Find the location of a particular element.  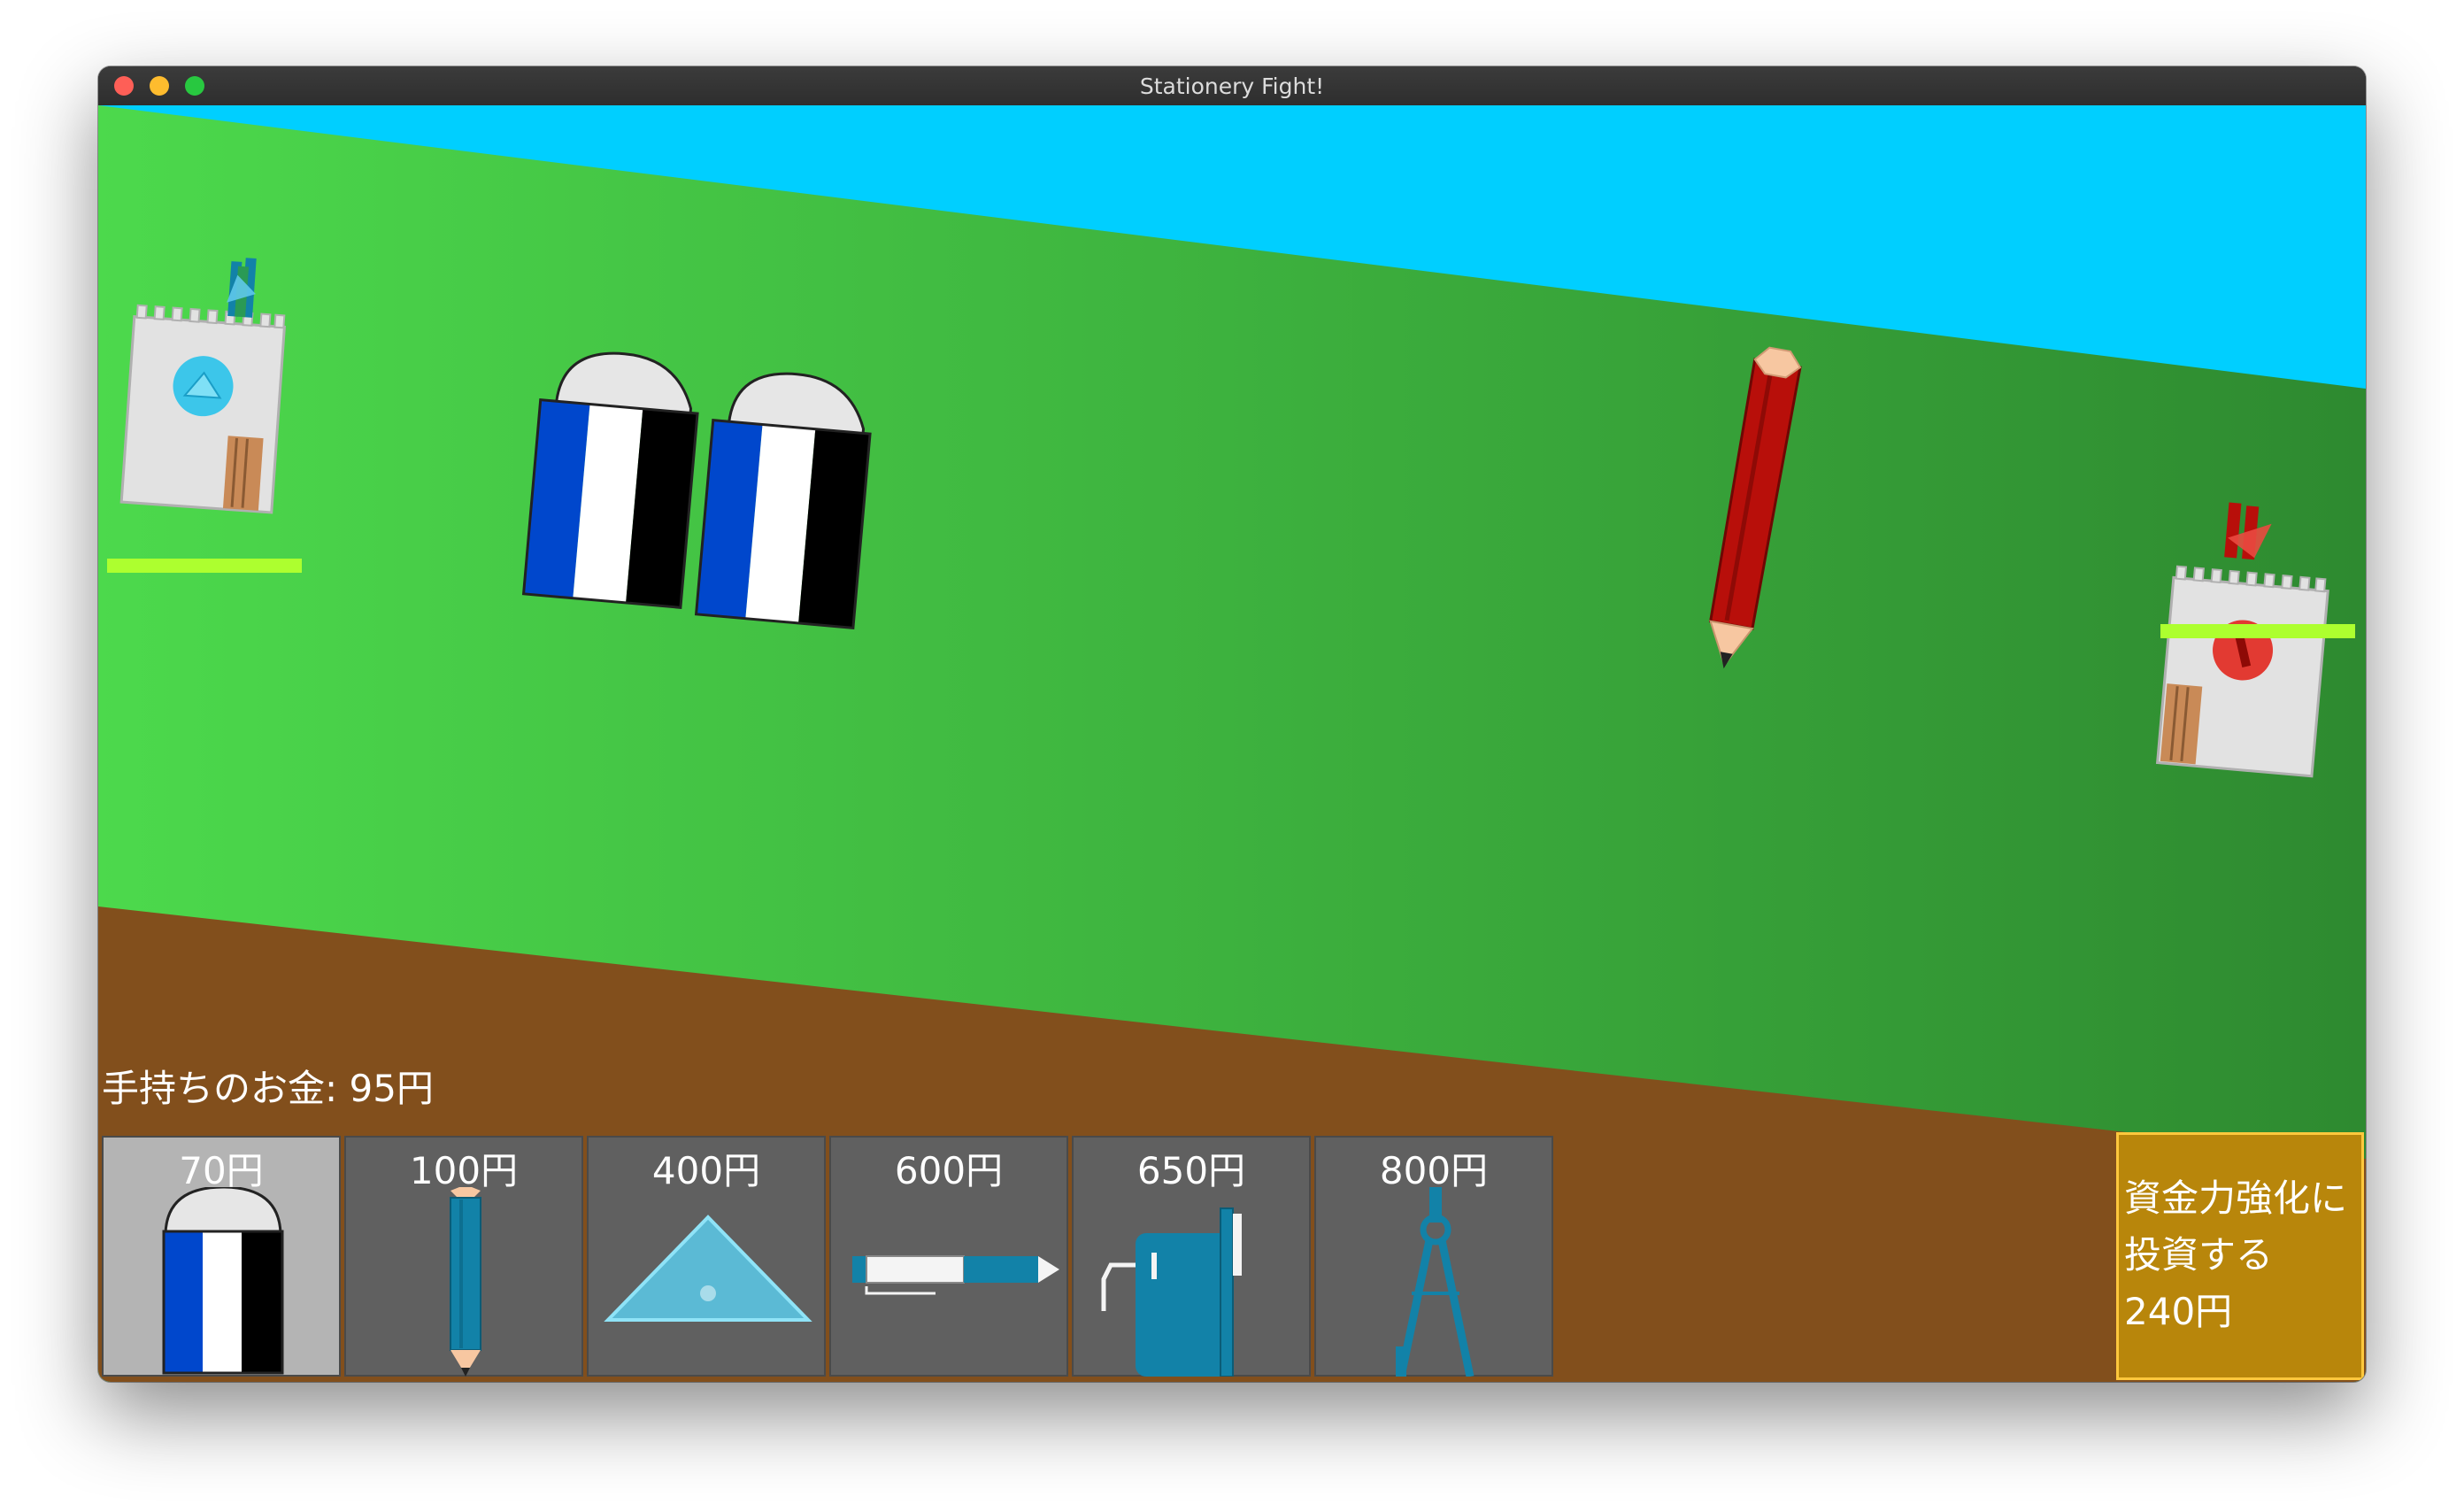

shop-slot-pencil: 100円 is located at coordinates (464, 1256).